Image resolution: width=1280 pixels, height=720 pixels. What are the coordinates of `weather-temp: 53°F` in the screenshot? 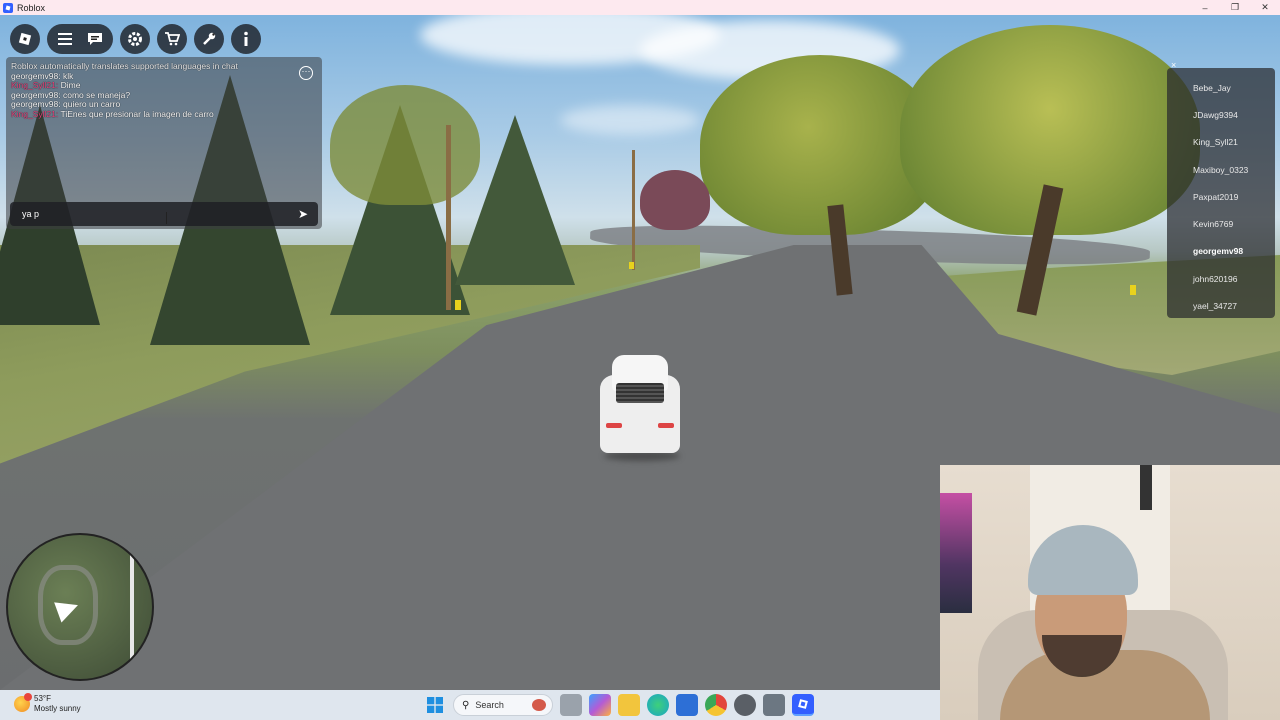 It's located at (42, 698).